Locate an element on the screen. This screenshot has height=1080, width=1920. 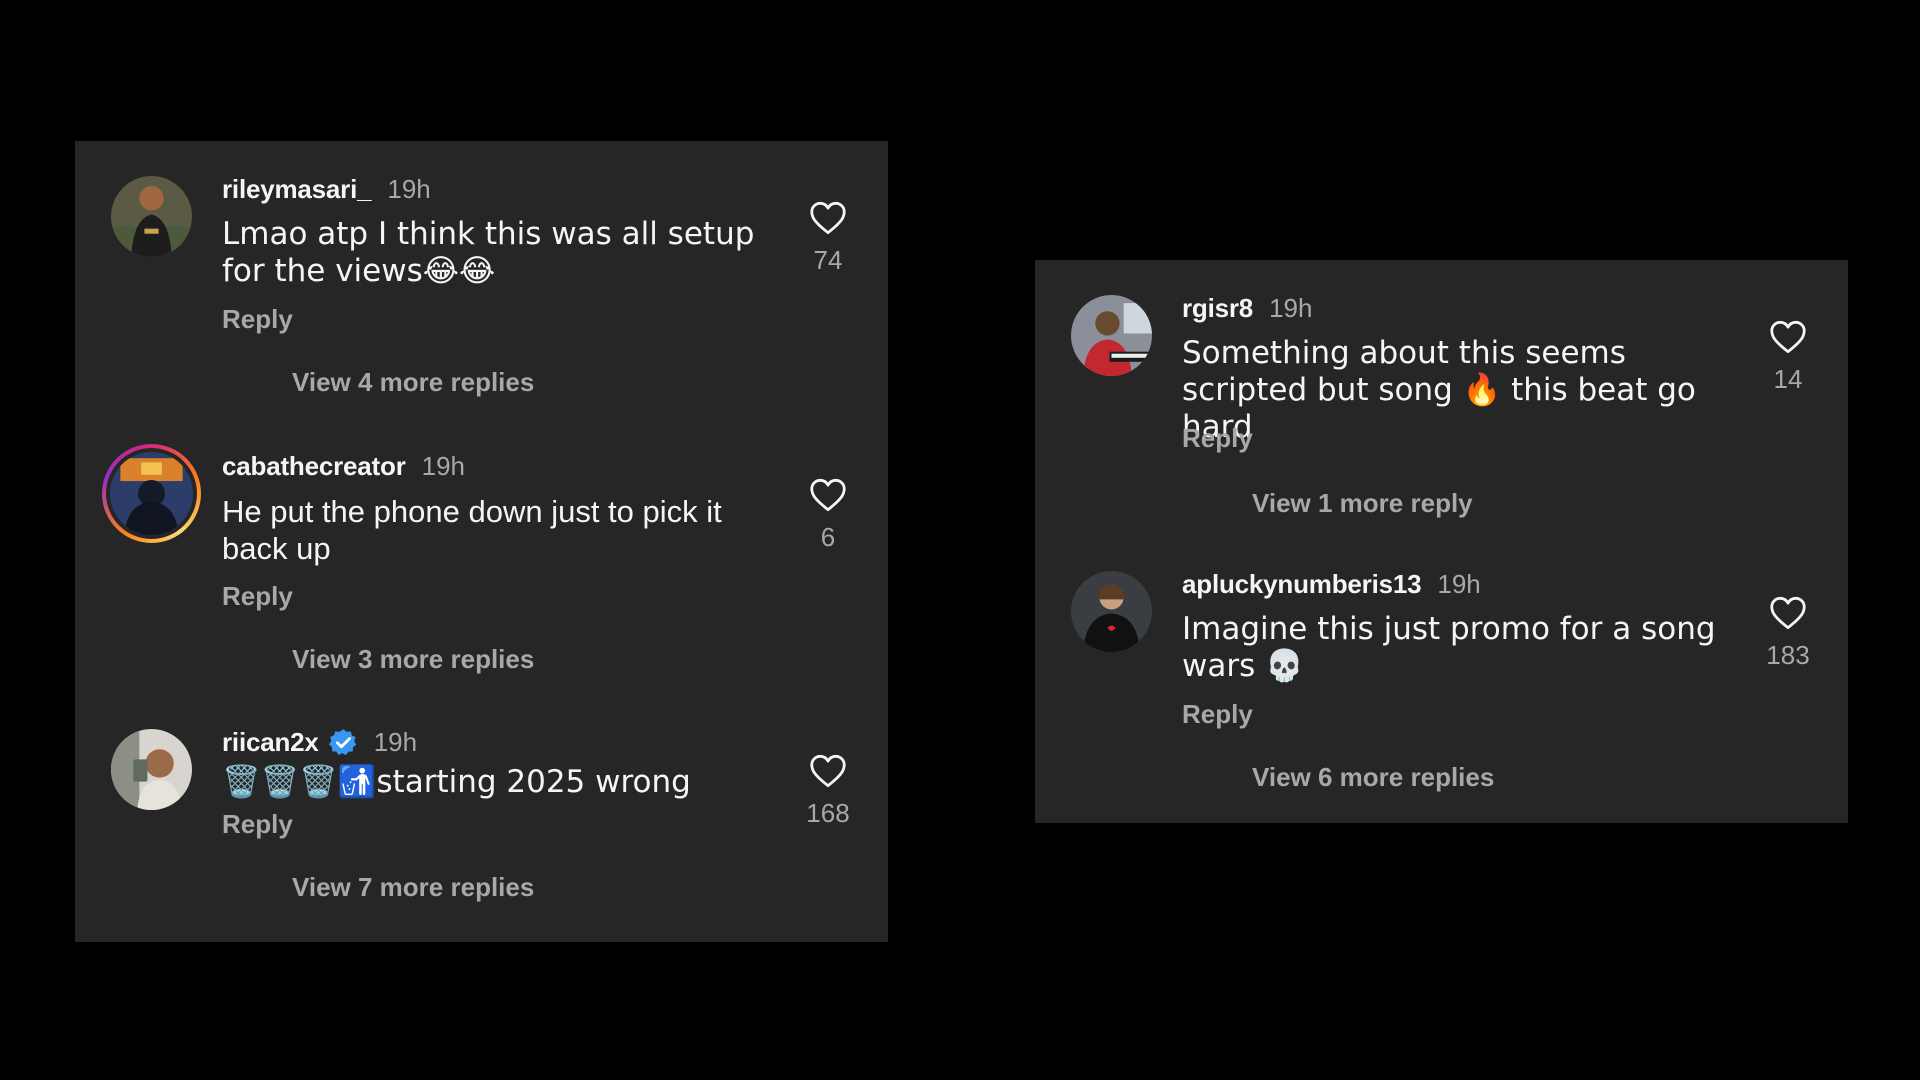
like-count: 6 is located at coordinates (828, 537).